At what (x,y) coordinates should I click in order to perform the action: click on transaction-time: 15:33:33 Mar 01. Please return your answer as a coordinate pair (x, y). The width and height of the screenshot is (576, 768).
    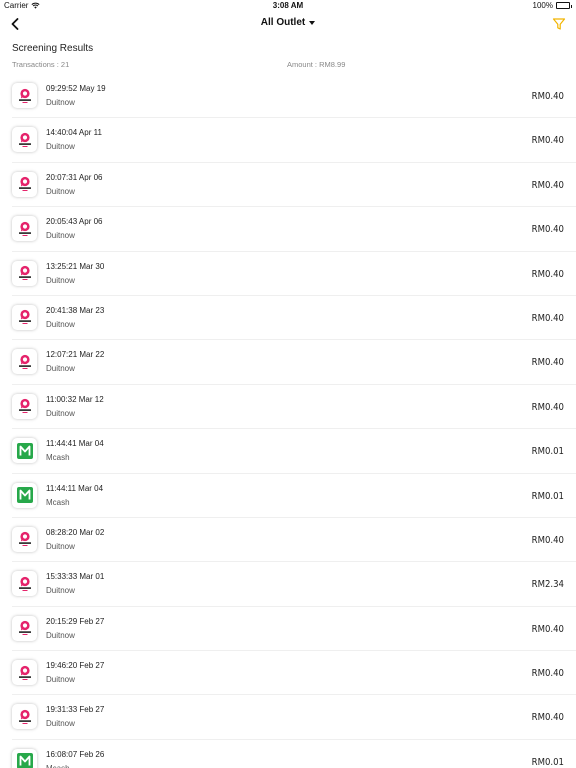
    Looking at the image, I should click on (75, 577).